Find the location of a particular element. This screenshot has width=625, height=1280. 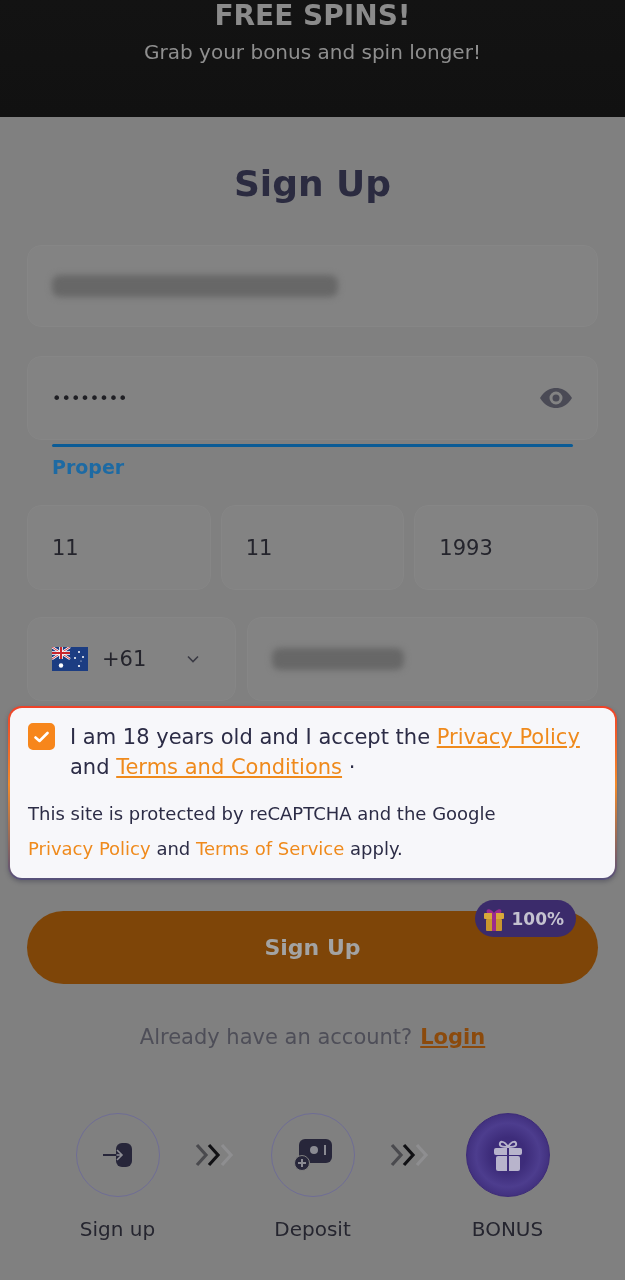

consent-checkbox is located at coordinates (41, 736).